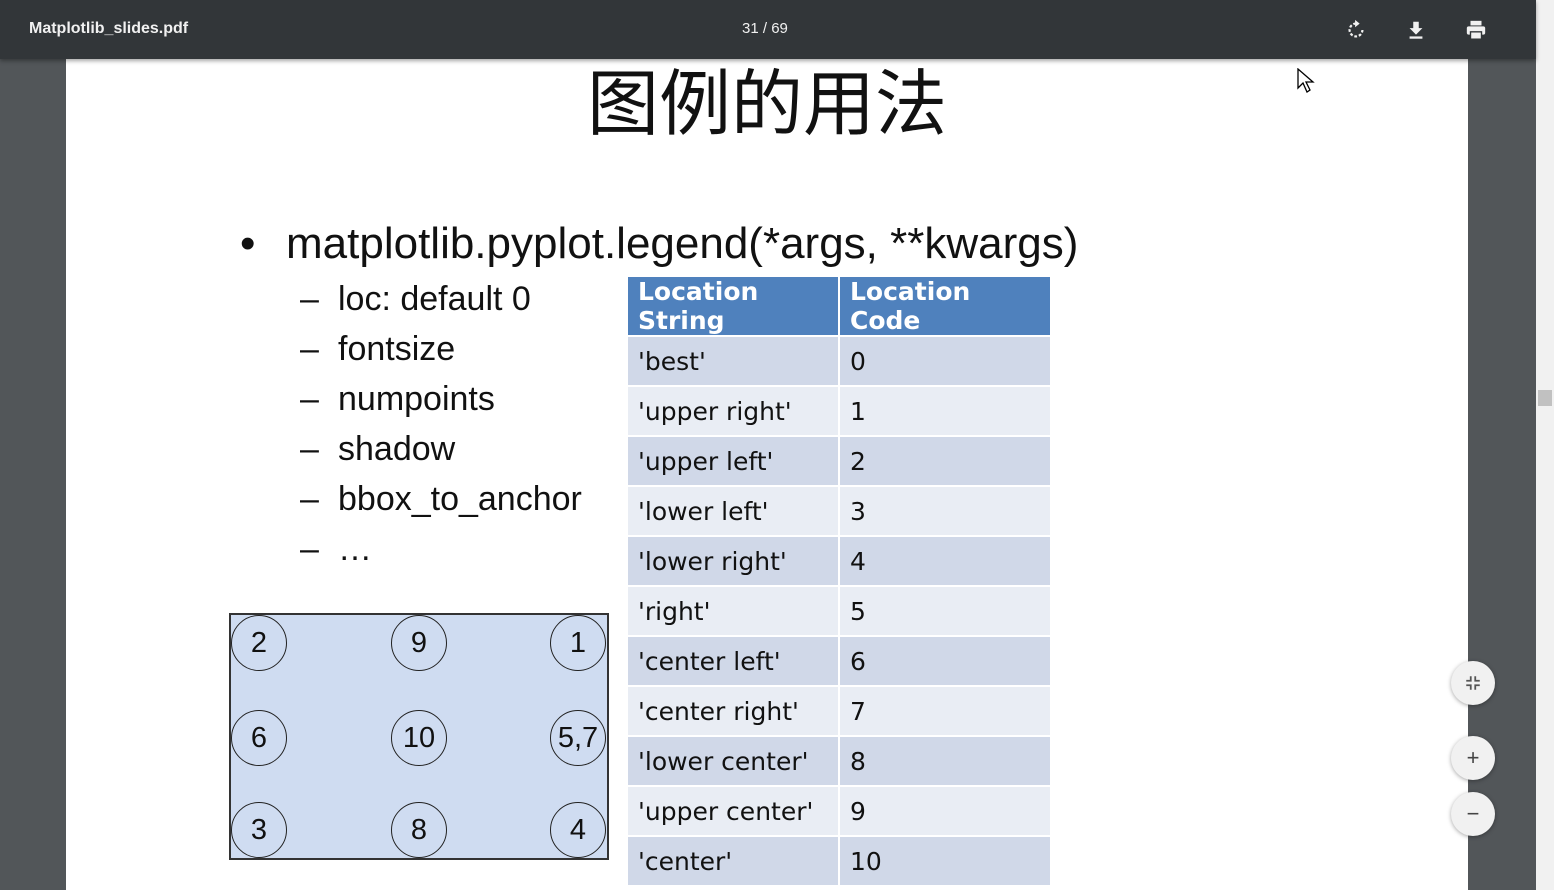 The width and height of the screenshot is (1554, 890). Describe the element at coordinates (578, 830) in the screenshot. I see `location-circle-lower-right: 4` at that location.